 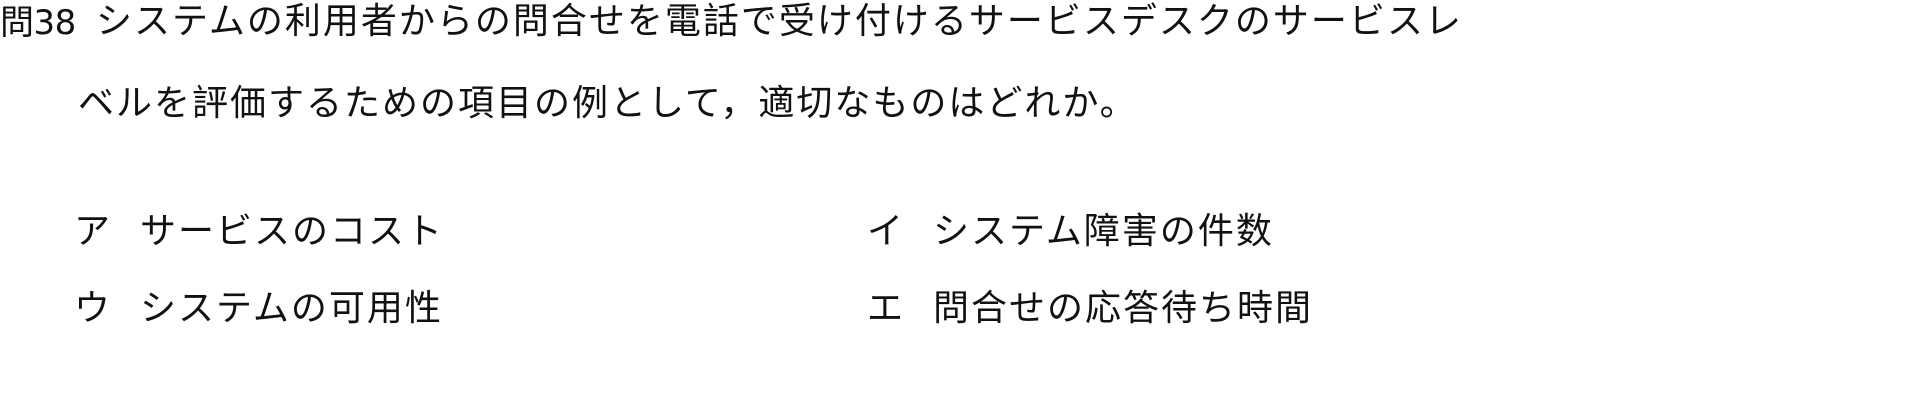 What do you see at coordinates (1123, 308) in the screenshot?
I see `choice-text: 問合せの応答待ち時間` at bounding box center [1123, 308].